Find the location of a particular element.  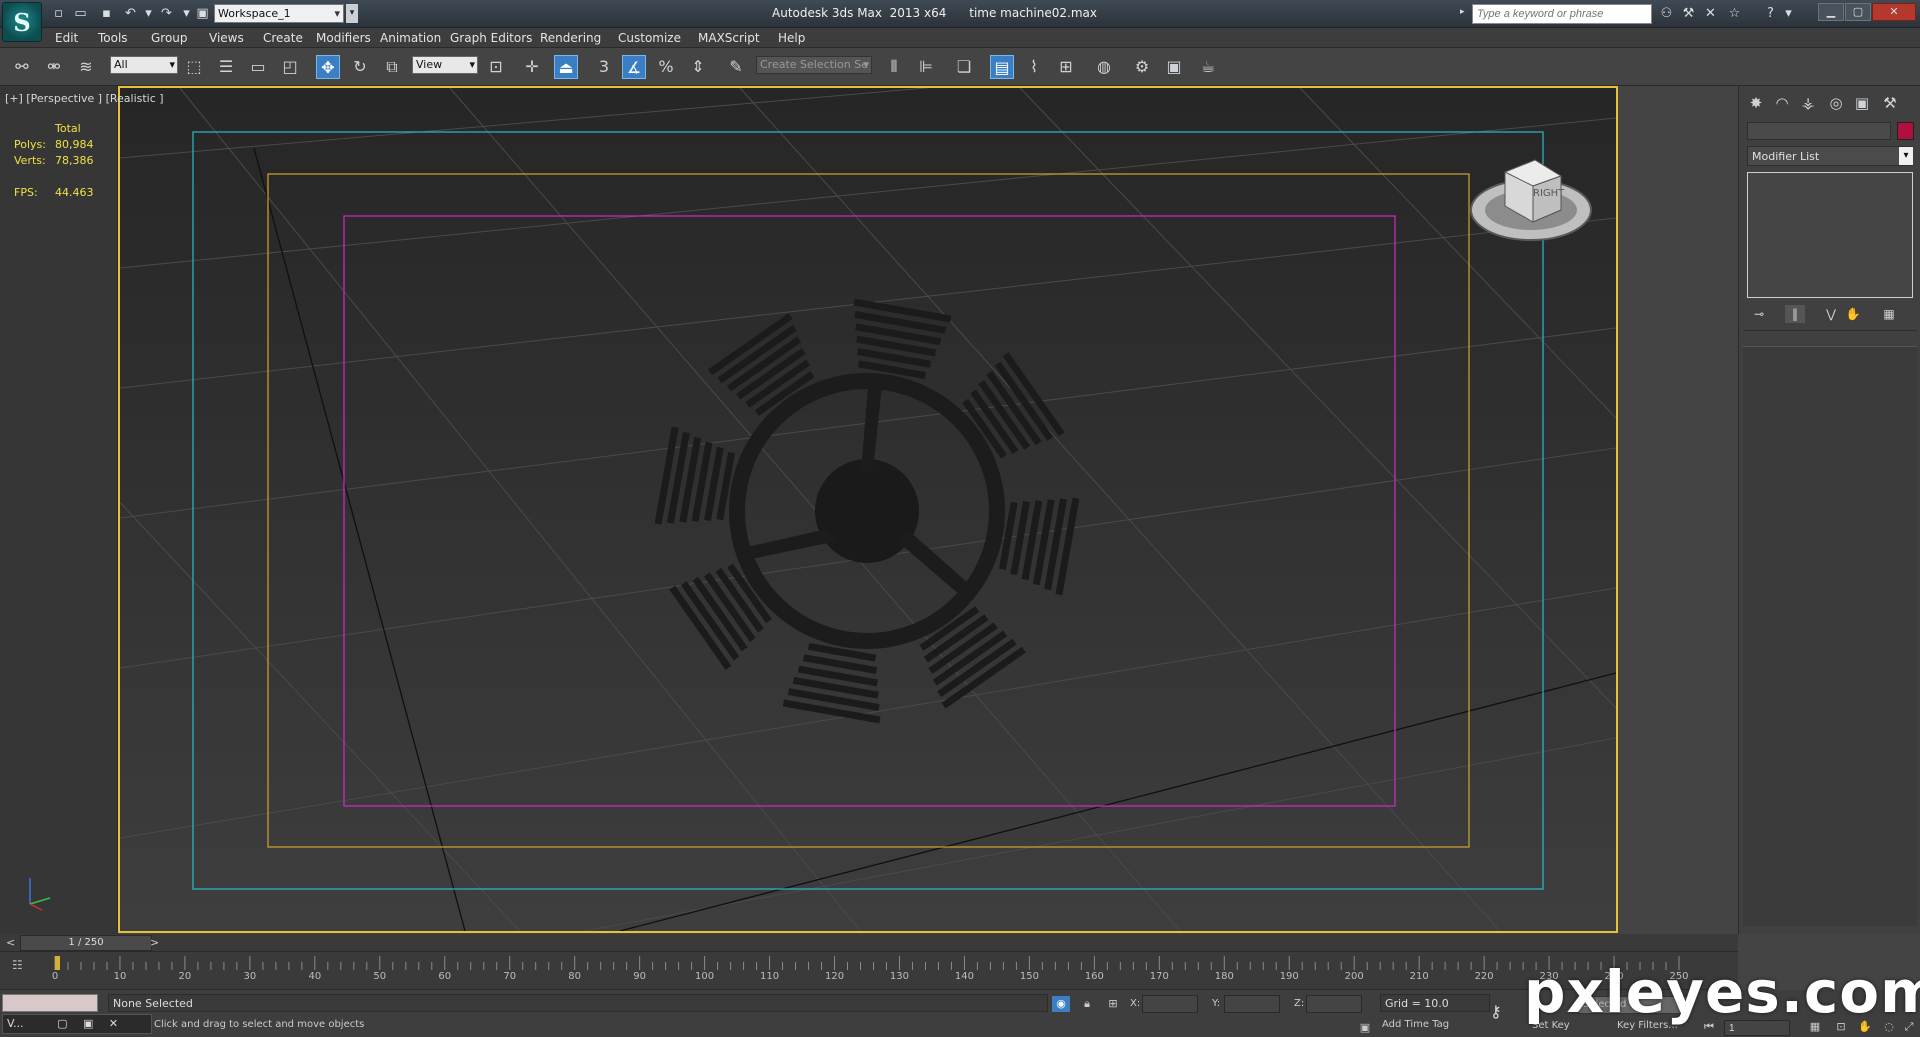

z-coord-field is located at coordinates (1334, 1004).